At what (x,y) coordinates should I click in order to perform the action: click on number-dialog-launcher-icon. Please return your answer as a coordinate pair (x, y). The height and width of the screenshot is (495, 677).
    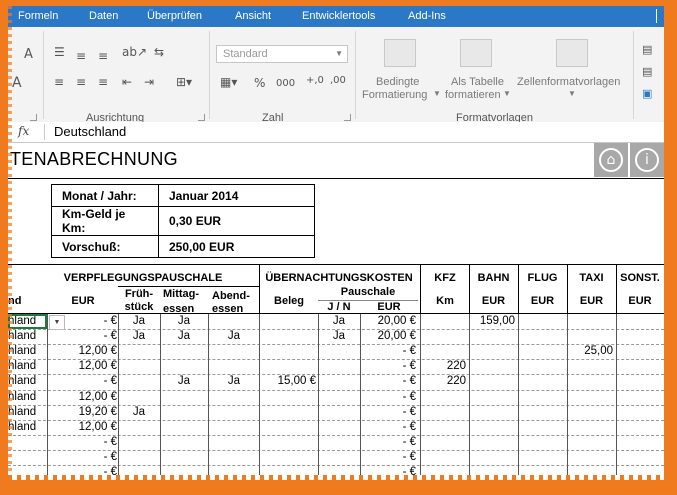
    Looking at the image, I should click on (347, 117).